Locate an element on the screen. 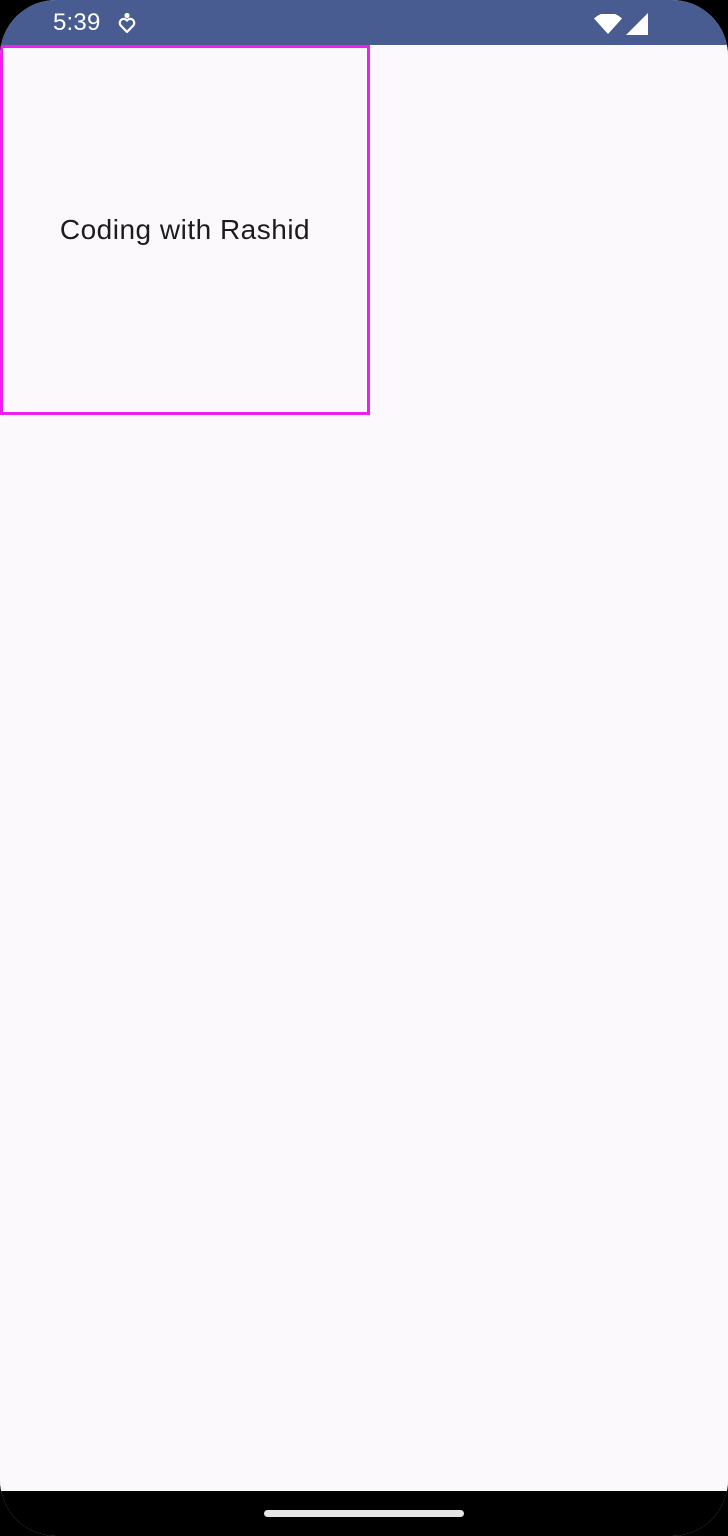 This screenshot has width=728, height=1536. box-label: Coding with Rashid is located at coordinates (185, 229).